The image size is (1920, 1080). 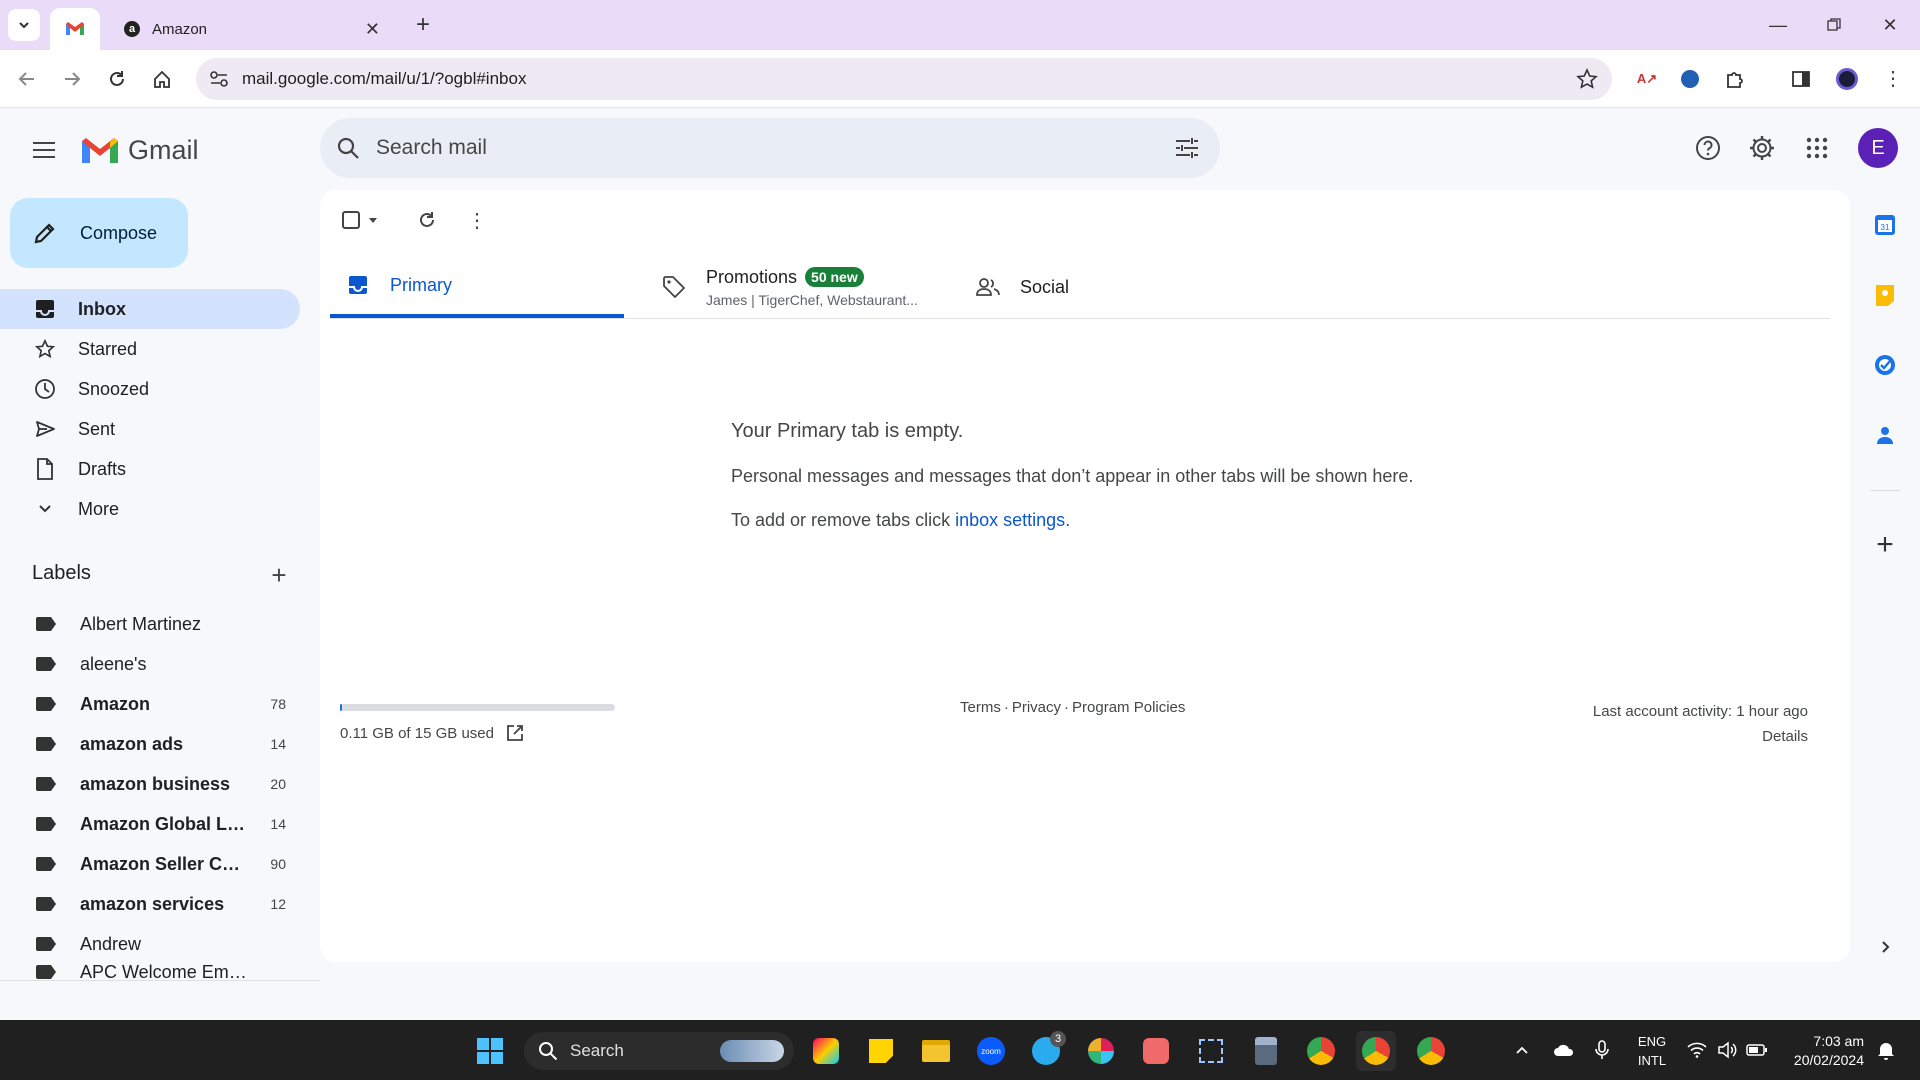 What do you see at coordinates (1602, 1050) in the screenshot?
I see `microphone-button` at bounding box center [1602, 1050].